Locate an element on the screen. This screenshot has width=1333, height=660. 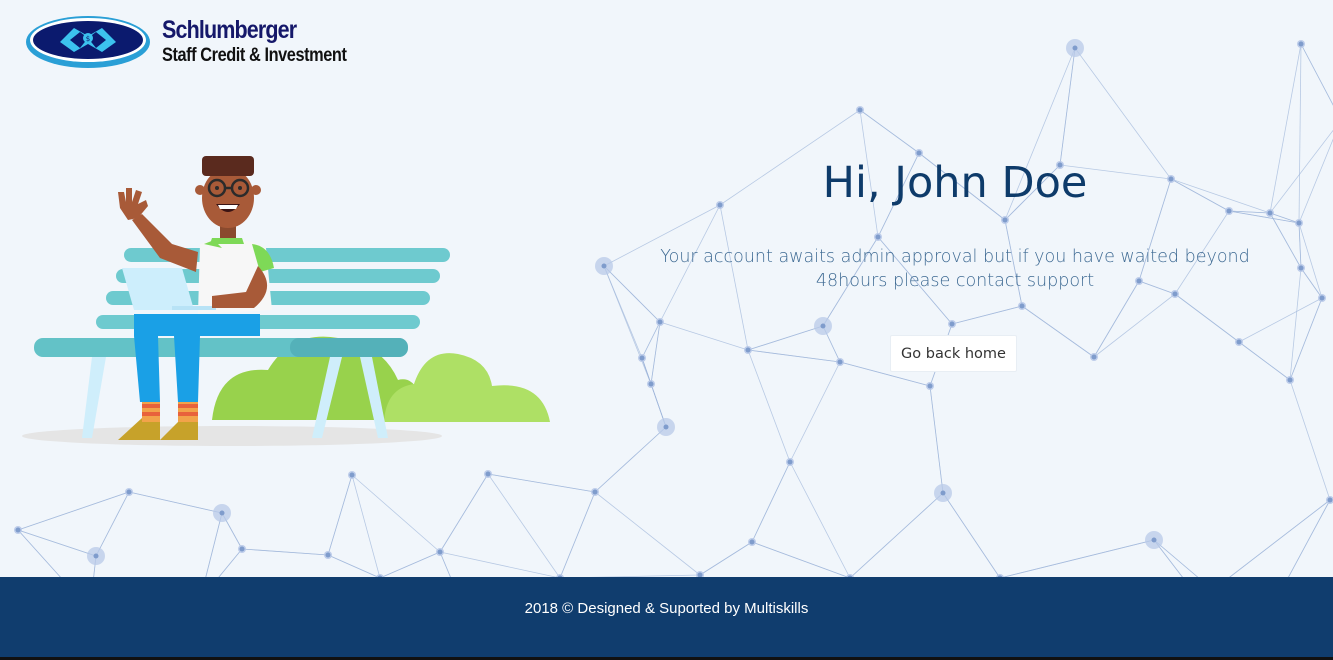
brand: $ Schlumberger Staff Credit & Investment is located at coordinates (189, 42).